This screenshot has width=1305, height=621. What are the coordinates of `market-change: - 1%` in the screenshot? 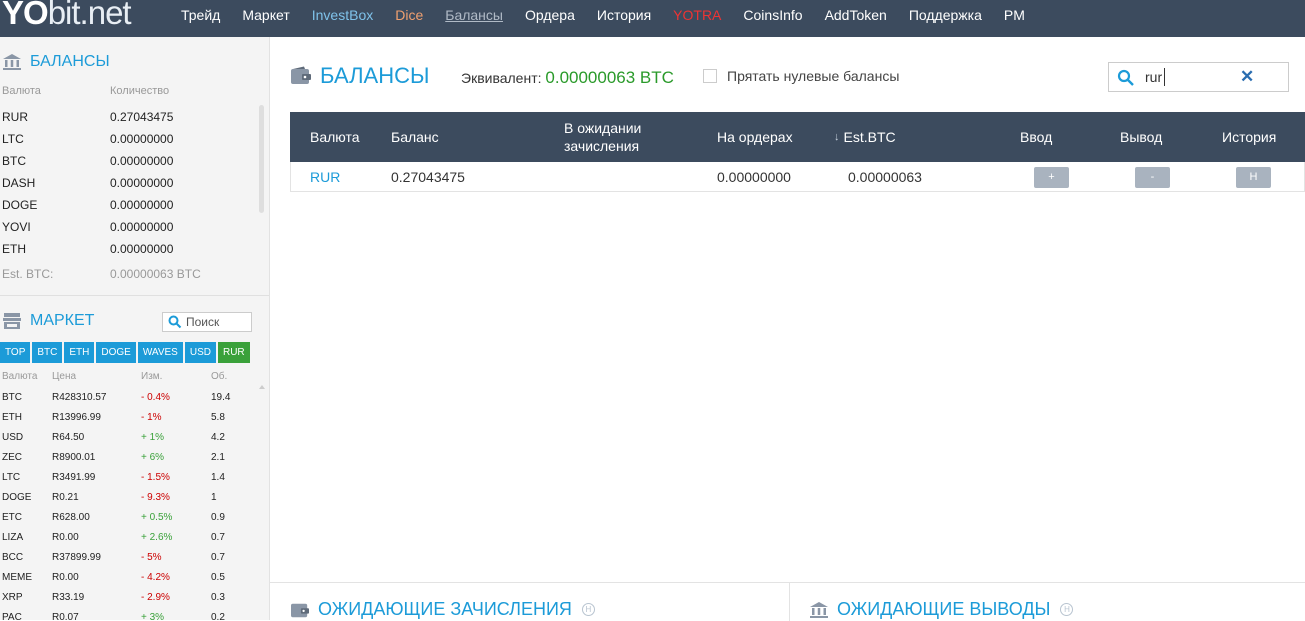 It's located at (151, 417).